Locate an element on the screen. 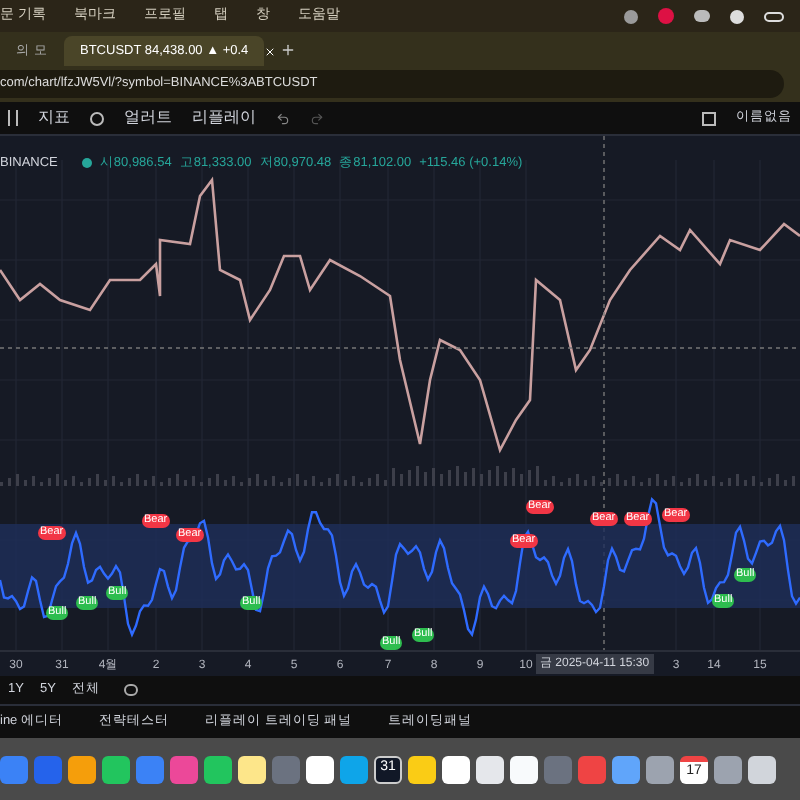  alert-button: 얼러트 is located at coordinates (148, 118).